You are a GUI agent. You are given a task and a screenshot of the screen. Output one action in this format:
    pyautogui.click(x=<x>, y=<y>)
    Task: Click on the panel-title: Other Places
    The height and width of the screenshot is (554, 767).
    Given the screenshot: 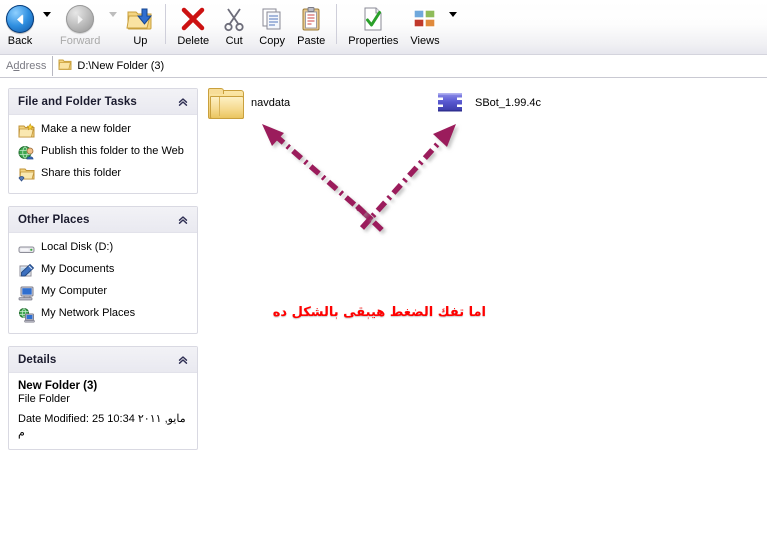 What is the action you would take?
    pyautogui.click(x=54, y=219)
    